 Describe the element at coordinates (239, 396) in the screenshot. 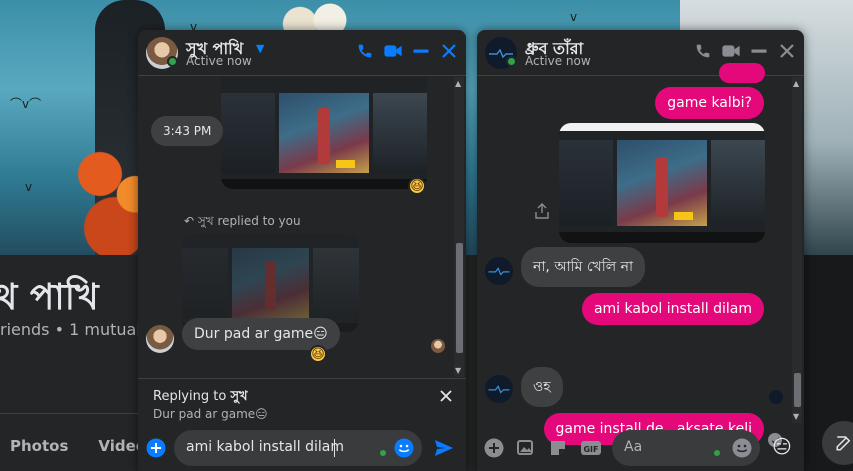

I see `replying-to-name: সুখ` at that location.